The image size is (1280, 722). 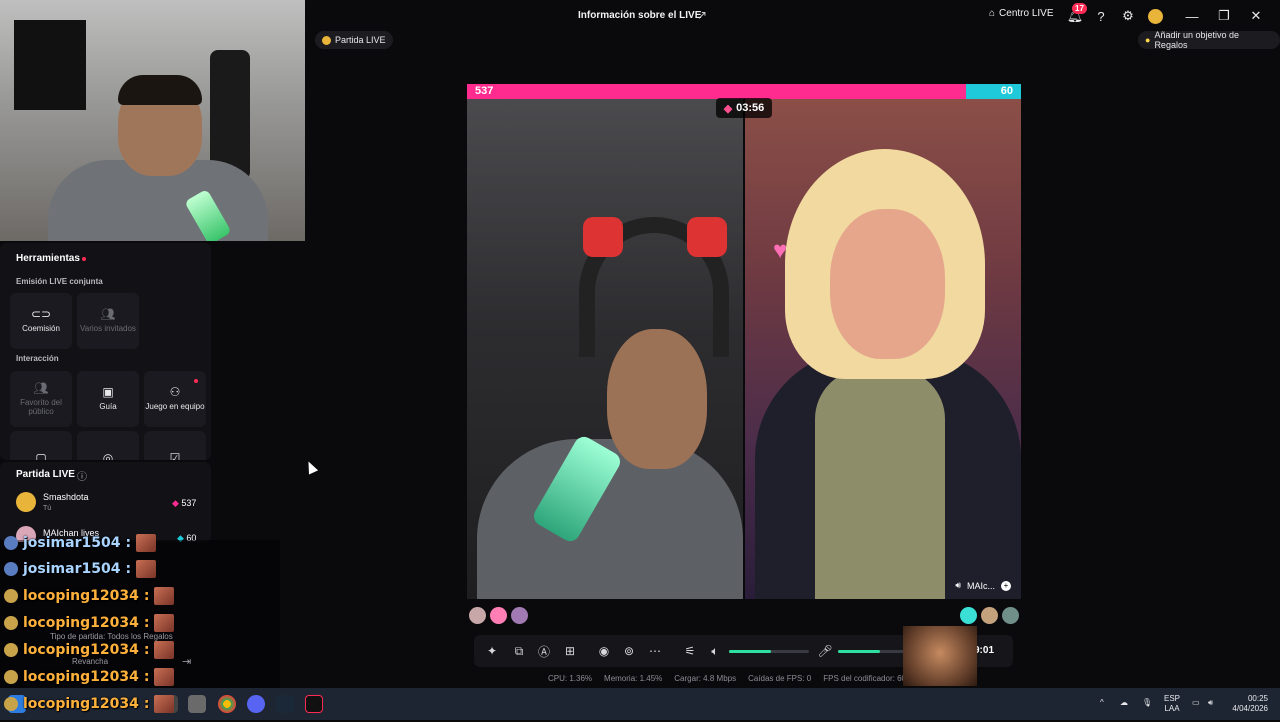 What do you see at coordinates (1101, 16) in the screenshot?
I see `help-icon: ?` at bounding box center [1101, 16].